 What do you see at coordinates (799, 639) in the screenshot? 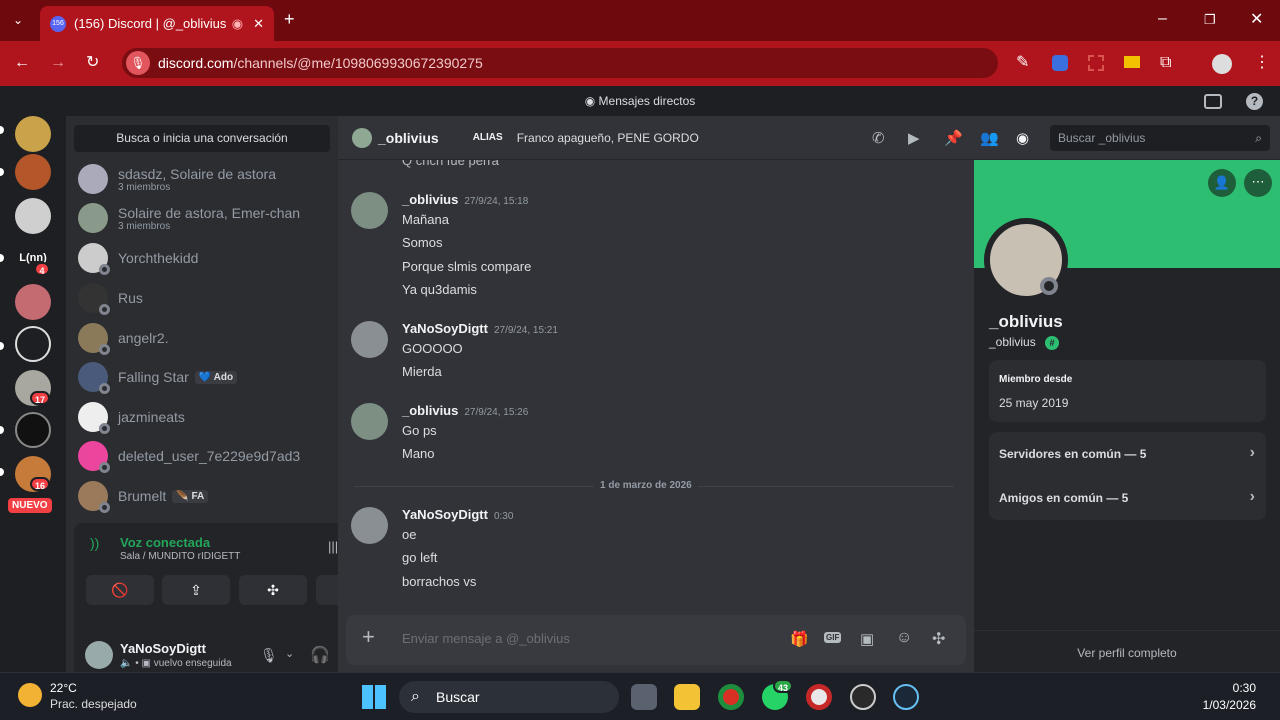
I see `gift-icon: 🎁` at bounding box center [799, 639].